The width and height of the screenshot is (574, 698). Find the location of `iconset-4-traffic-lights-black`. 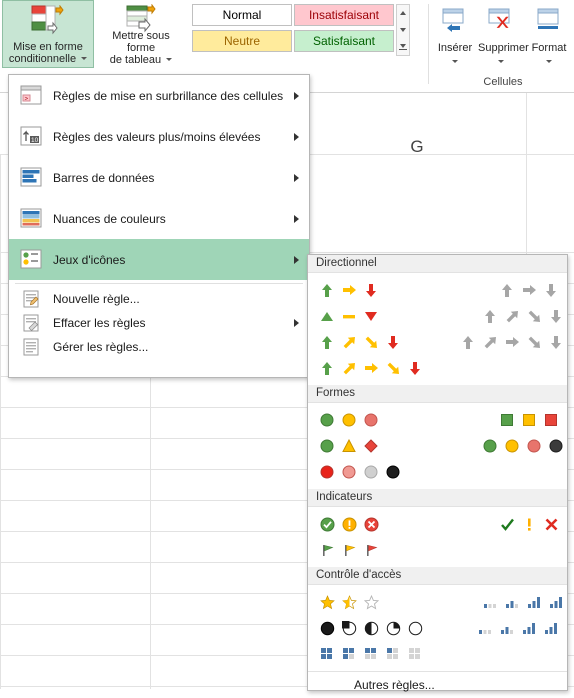

iconset-4-traffic-lights-black is located at coordinates (437, 472).